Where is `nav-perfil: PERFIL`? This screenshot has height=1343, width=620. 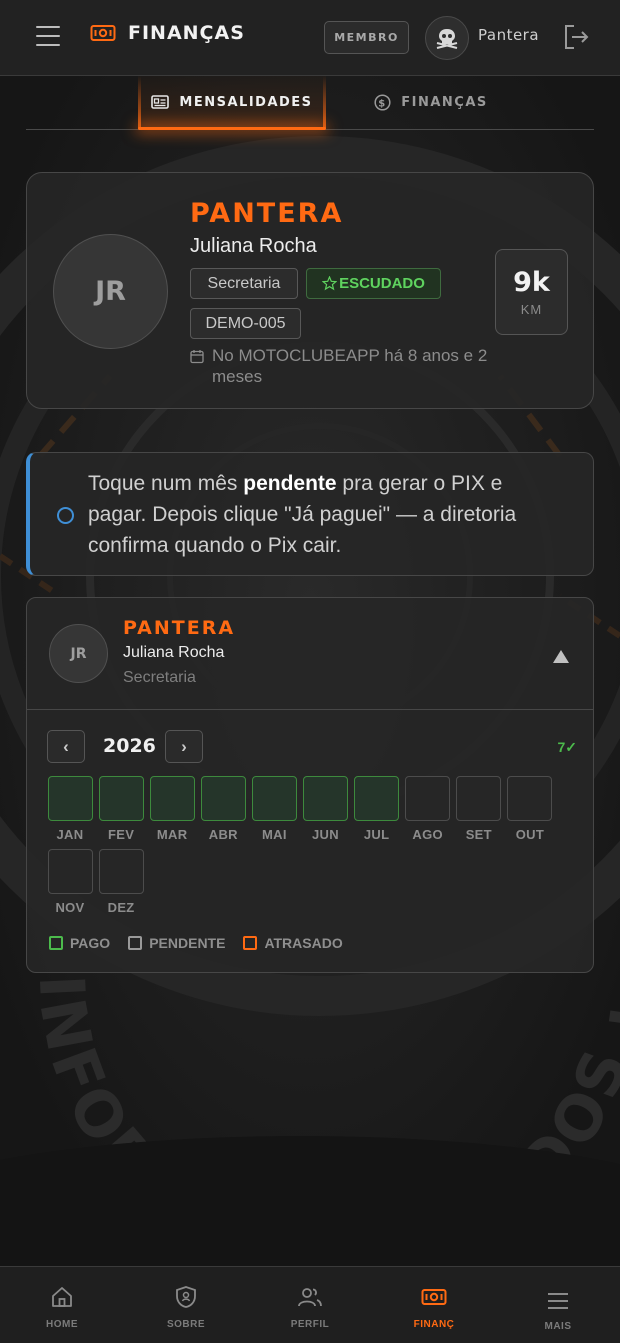 nav-perfil: PERFIL is located at coordinates (310, 1305).